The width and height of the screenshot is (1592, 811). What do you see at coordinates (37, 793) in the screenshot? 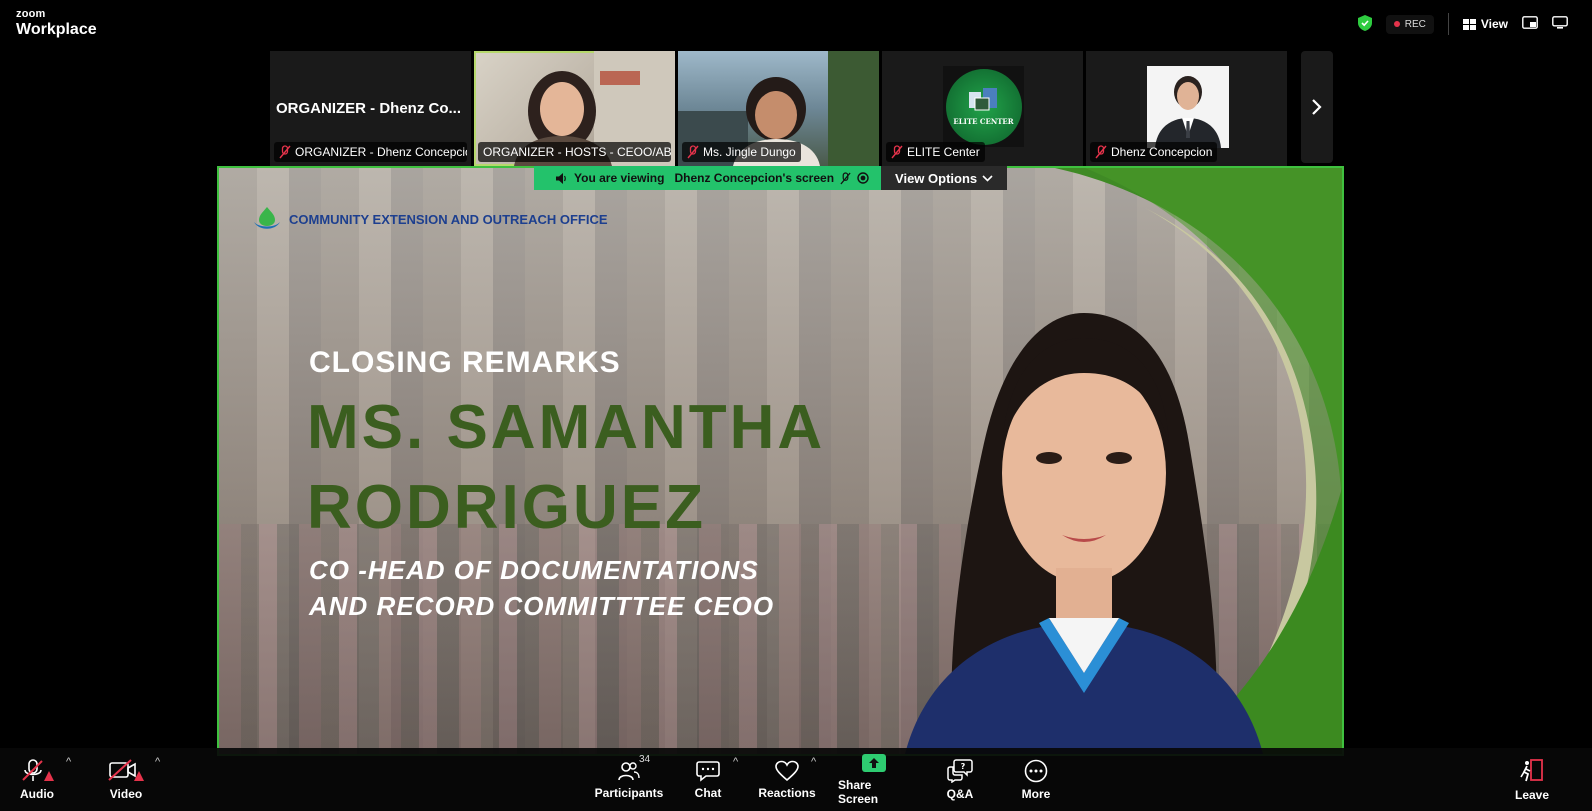
I see `audio-label: Audio` at bounding box center [37, 793].